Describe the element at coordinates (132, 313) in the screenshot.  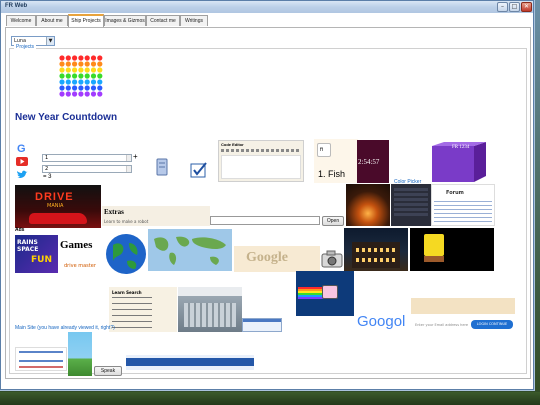
I see `learn-search-list` at that location.